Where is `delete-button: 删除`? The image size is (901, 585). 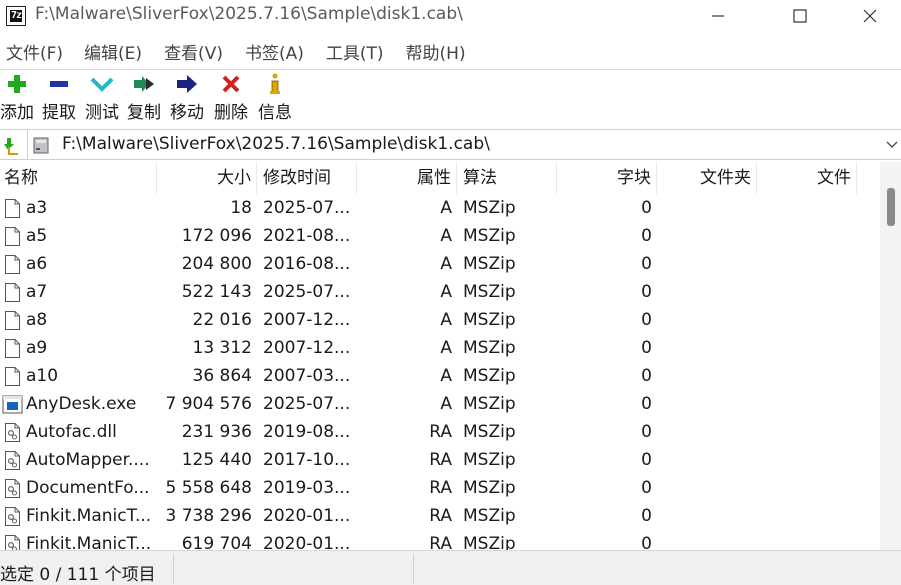 delete-button: 删除 is located at coordinates (231, 98).